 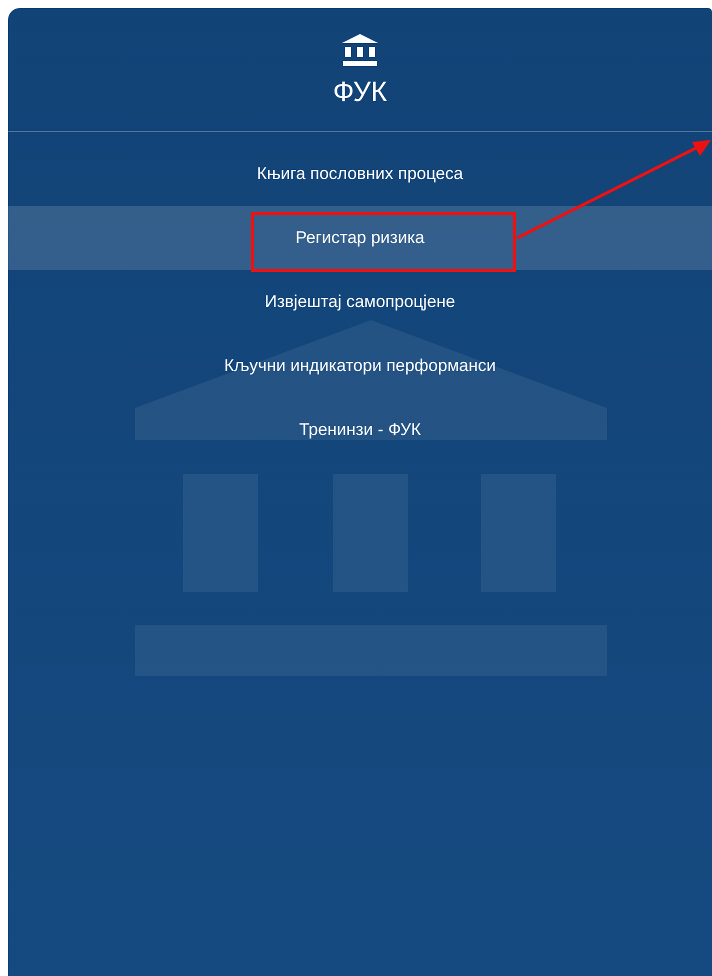 I want to click on app-title: ФУК, so click(x=360, y=92).